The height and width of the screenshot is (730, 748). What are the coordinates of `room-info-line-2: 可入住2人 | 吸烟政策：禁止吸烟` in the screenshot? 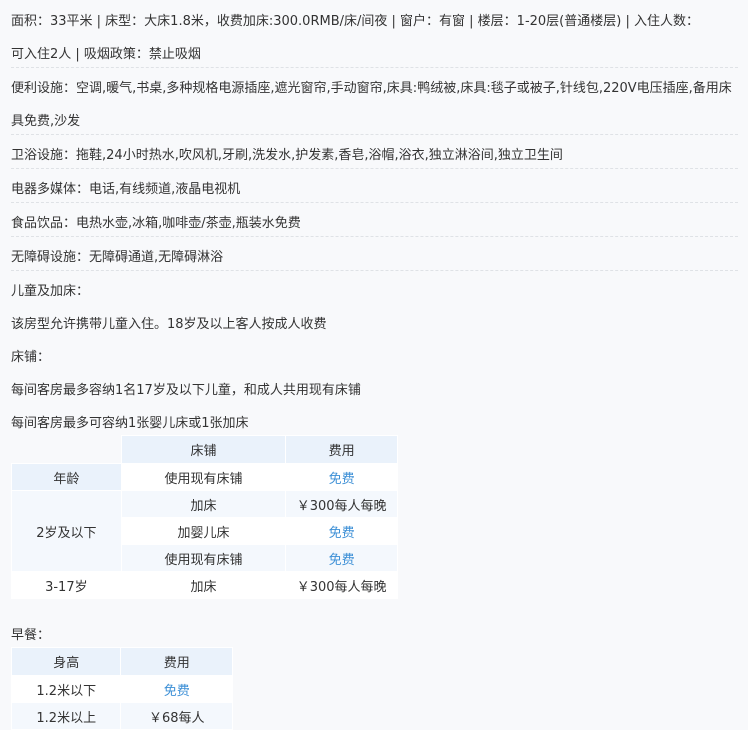 It's located at (106, 54).